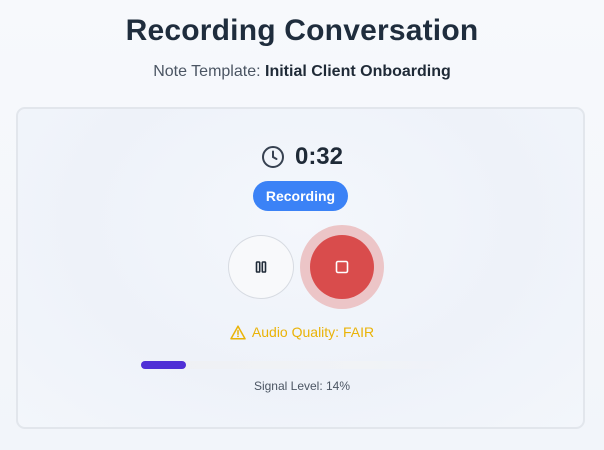 This screenshot has height=450, width=604. I want to click on audio-quality-warning: Audio Quality: FAIR, so click(302, 332).